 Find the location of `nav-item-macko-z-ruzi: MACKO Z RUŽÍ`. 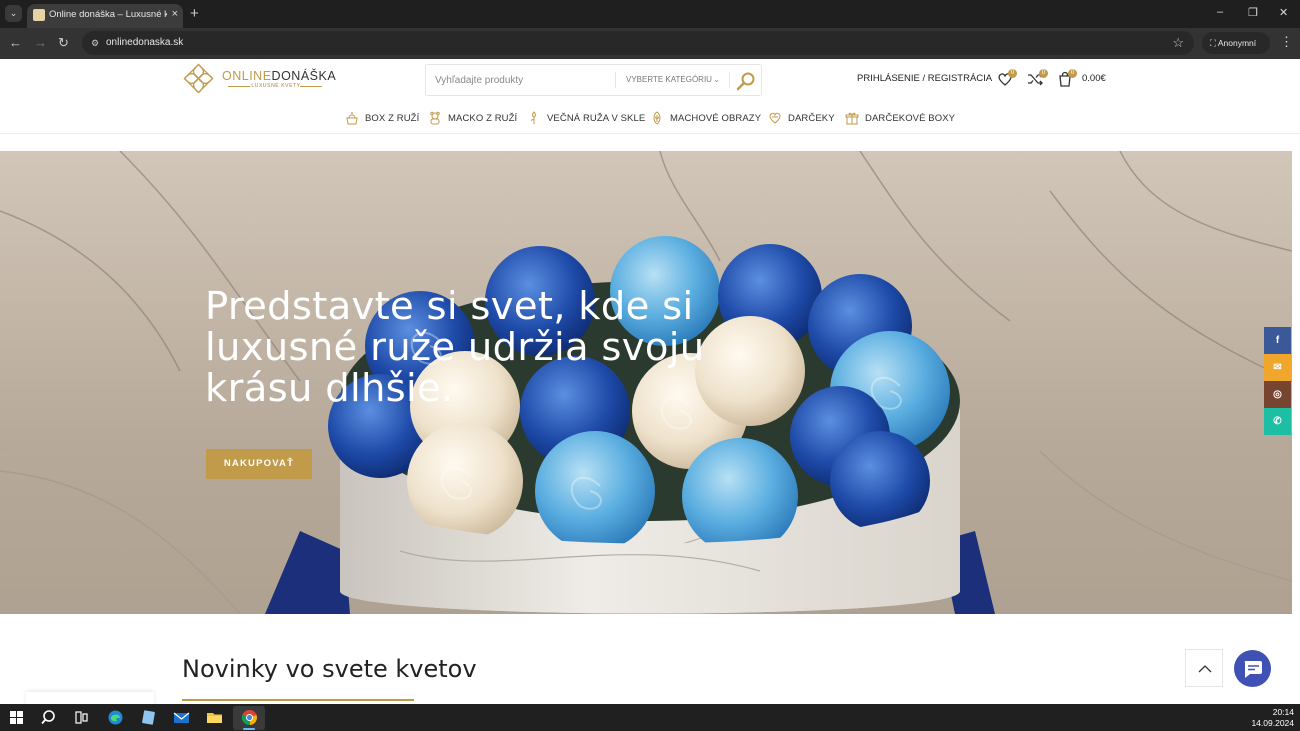

nav-item-macko-z-ruzi: MACKO Z RUŽÍ is located at coordinates (472, 118).